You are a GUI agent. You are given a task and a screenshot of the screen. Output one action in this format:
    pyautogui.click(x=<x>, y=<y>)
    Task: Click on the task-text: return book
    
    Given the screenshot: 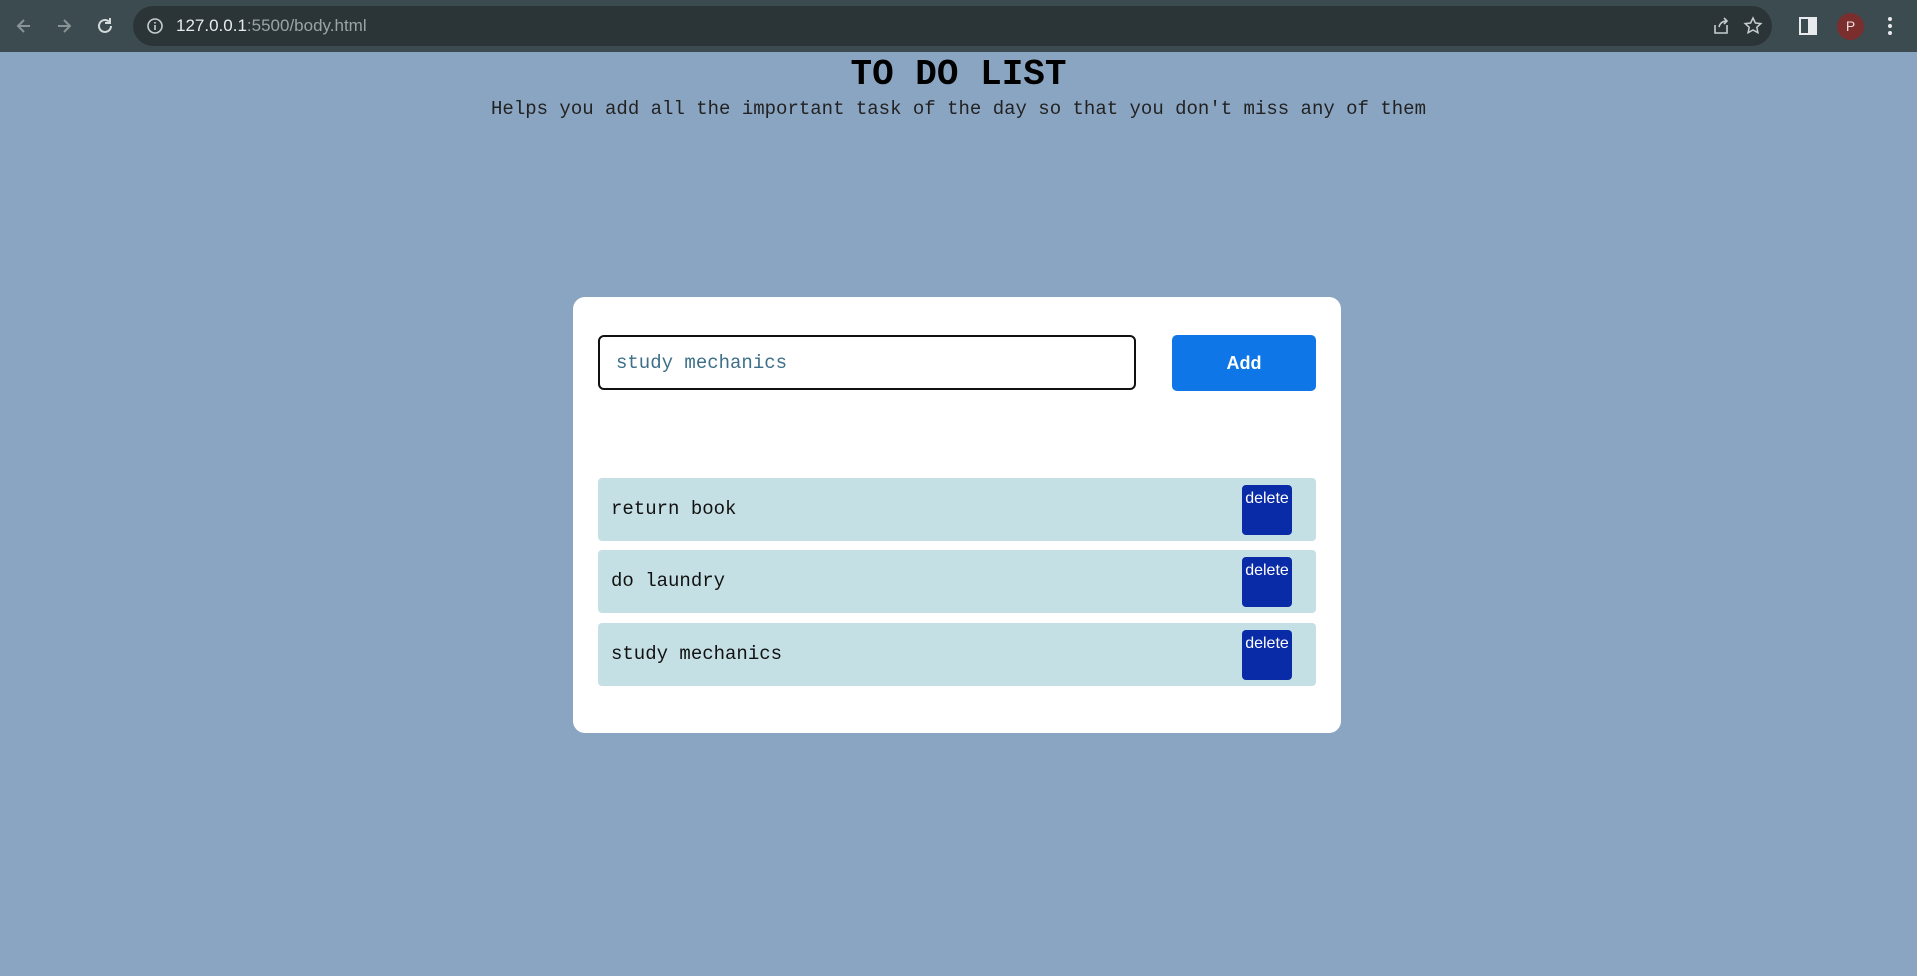 What is the action you would take?
    pyautogui.click(x=674, y=509)
    